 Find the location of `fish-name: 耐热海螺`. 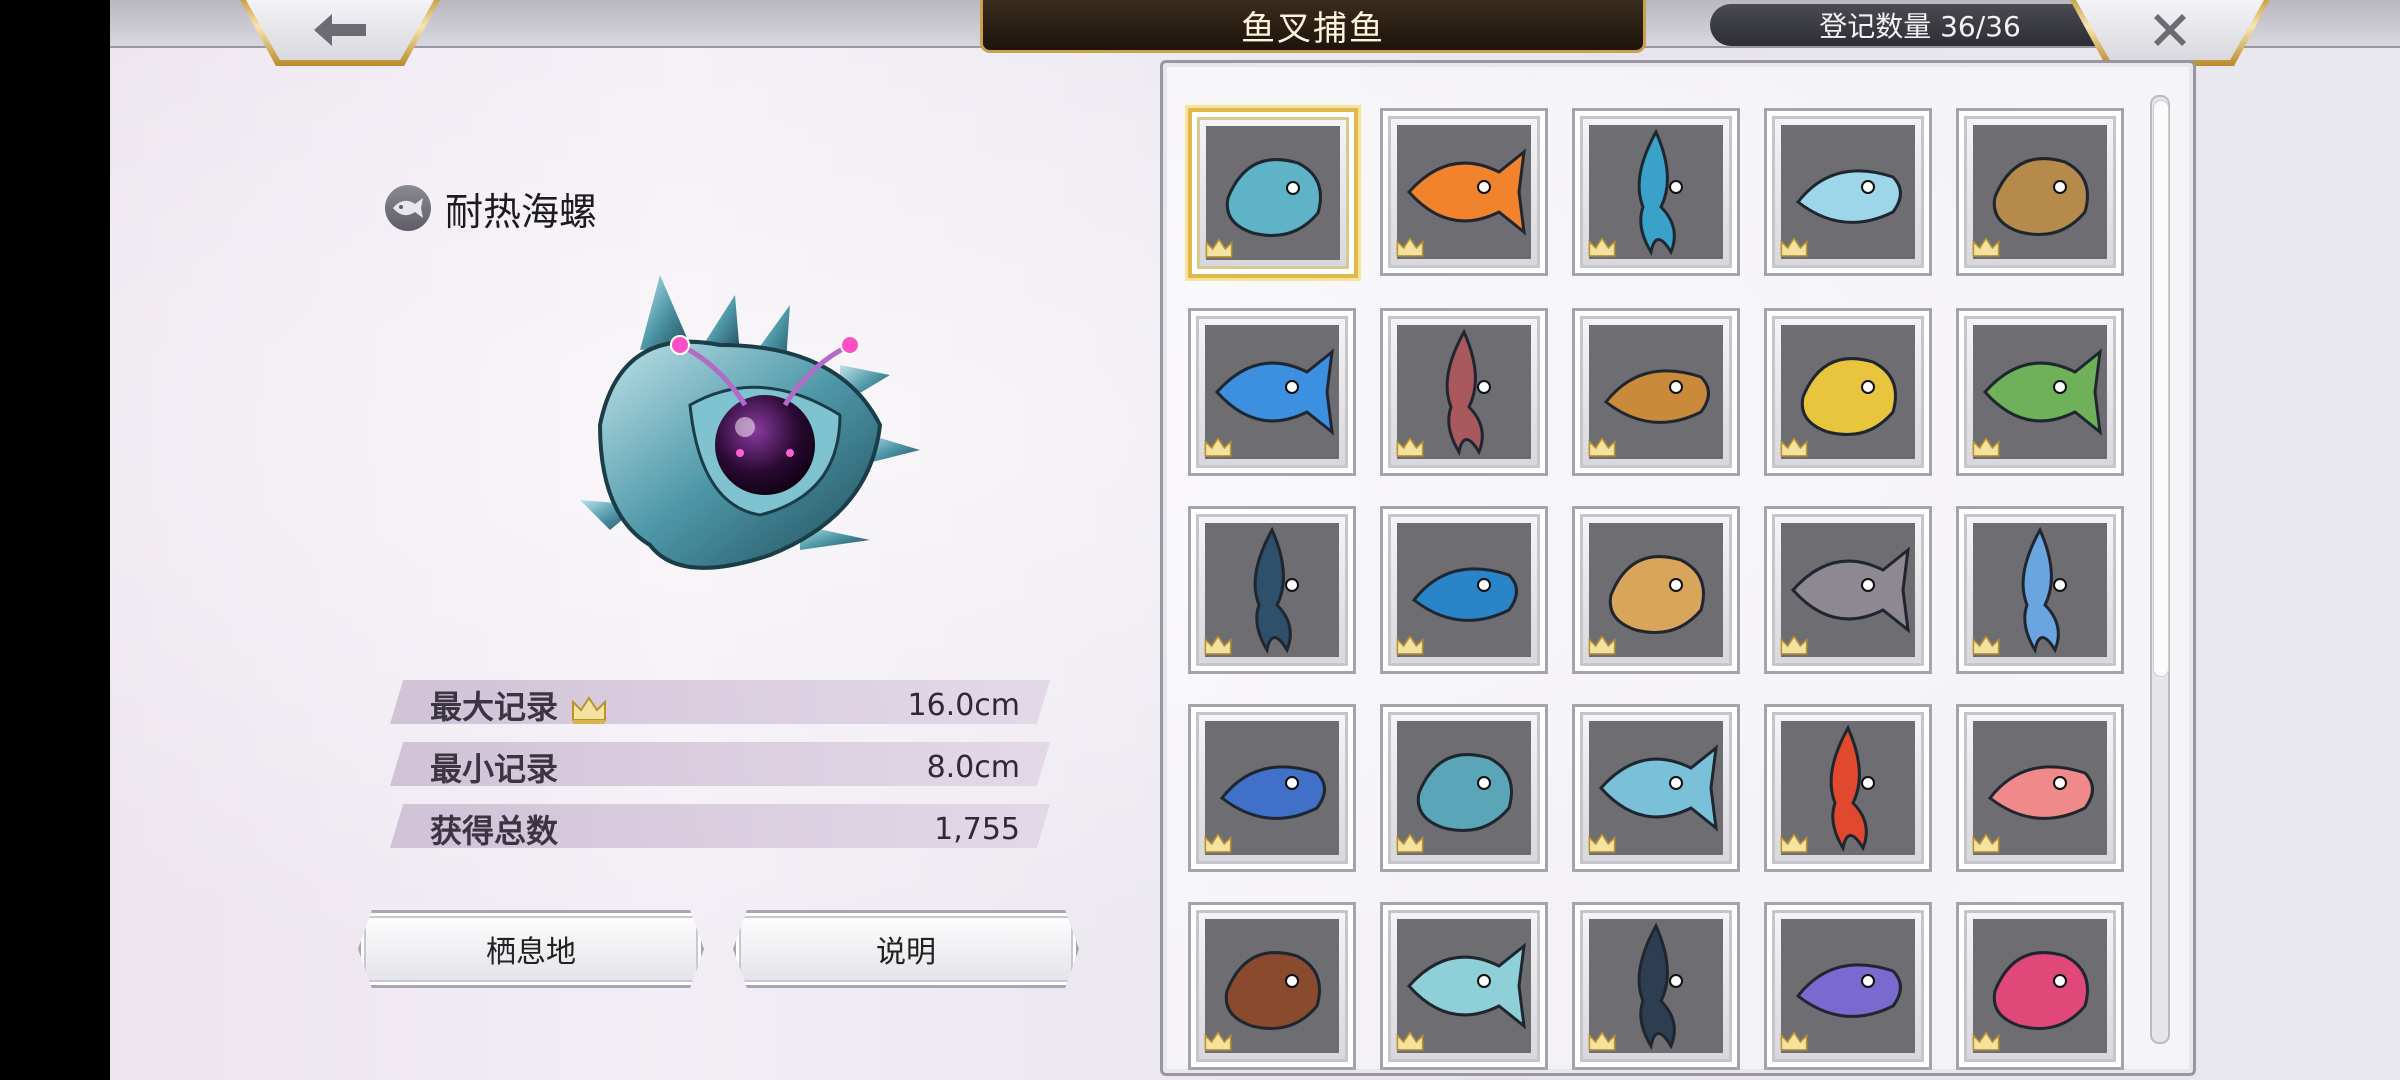

fish-name: 耐热海螺 is located at coordinates (521, 211).